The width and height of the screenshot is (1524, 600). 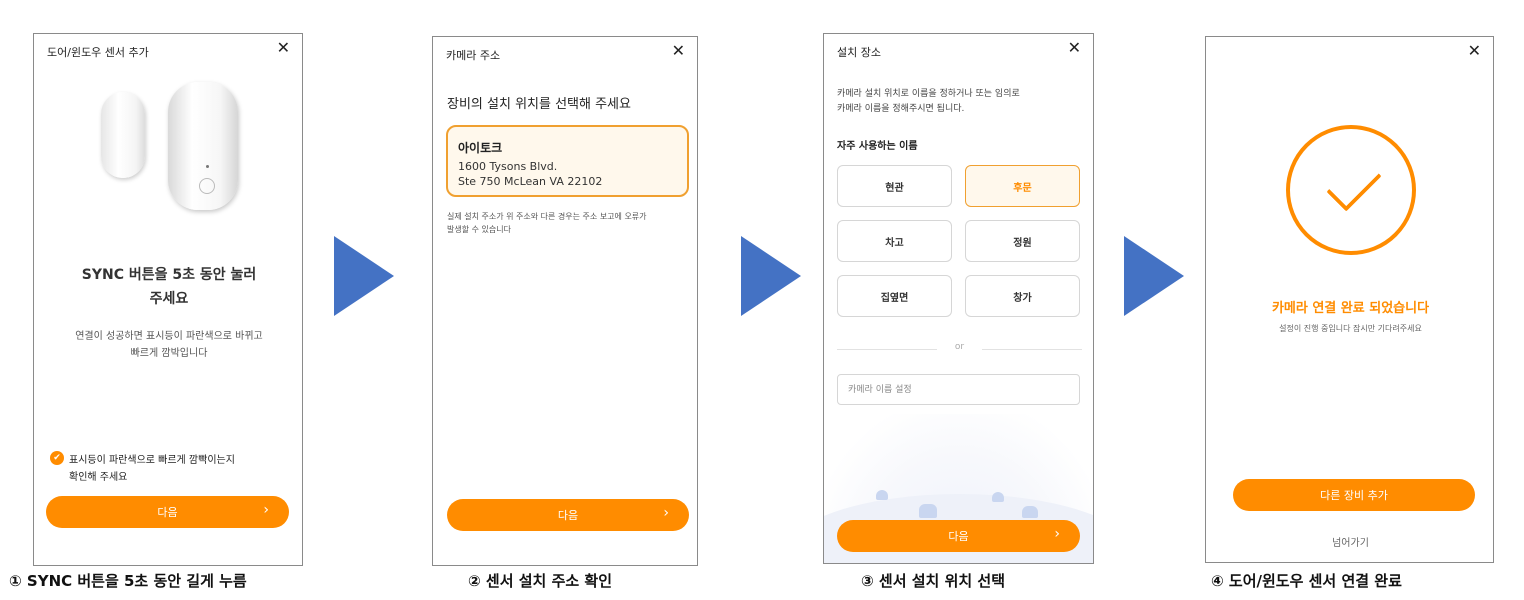 I want to click on desc-line2: 빠르게 깜박입니다, so click(x=169, y=353).